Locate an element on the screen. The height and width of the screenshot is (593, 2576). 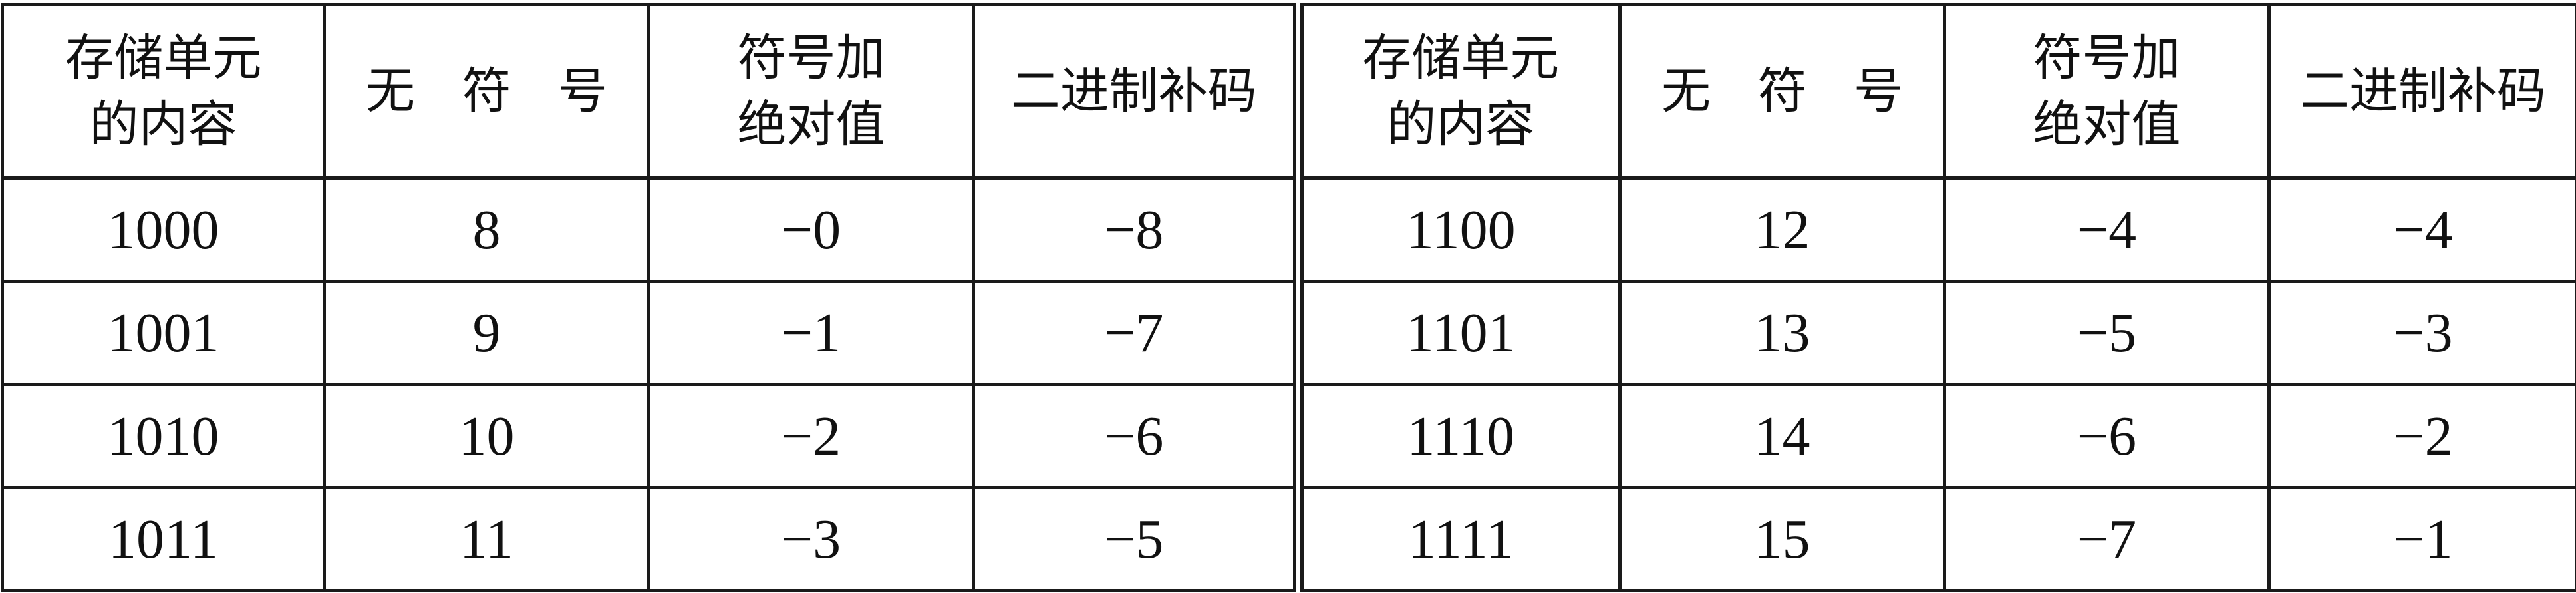
cell-sign-magnitude: −4 is located at coordinates (2107, 229).